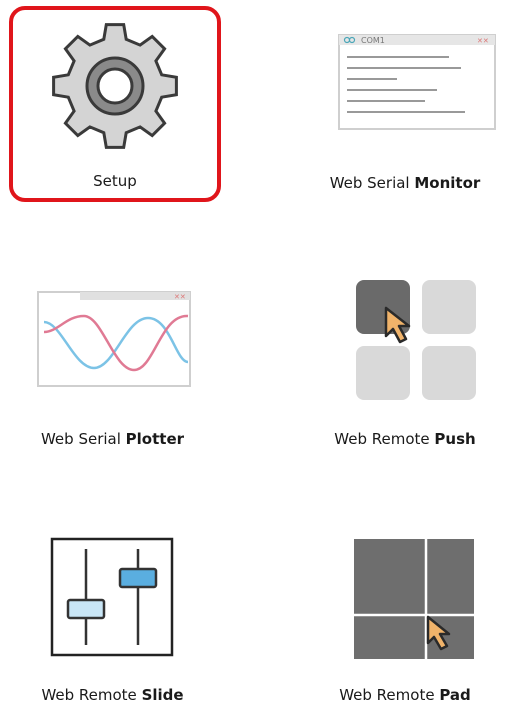 This screenshot has height=708, width=510. I want to click on remote-sliders-icon, so click(112, 597).